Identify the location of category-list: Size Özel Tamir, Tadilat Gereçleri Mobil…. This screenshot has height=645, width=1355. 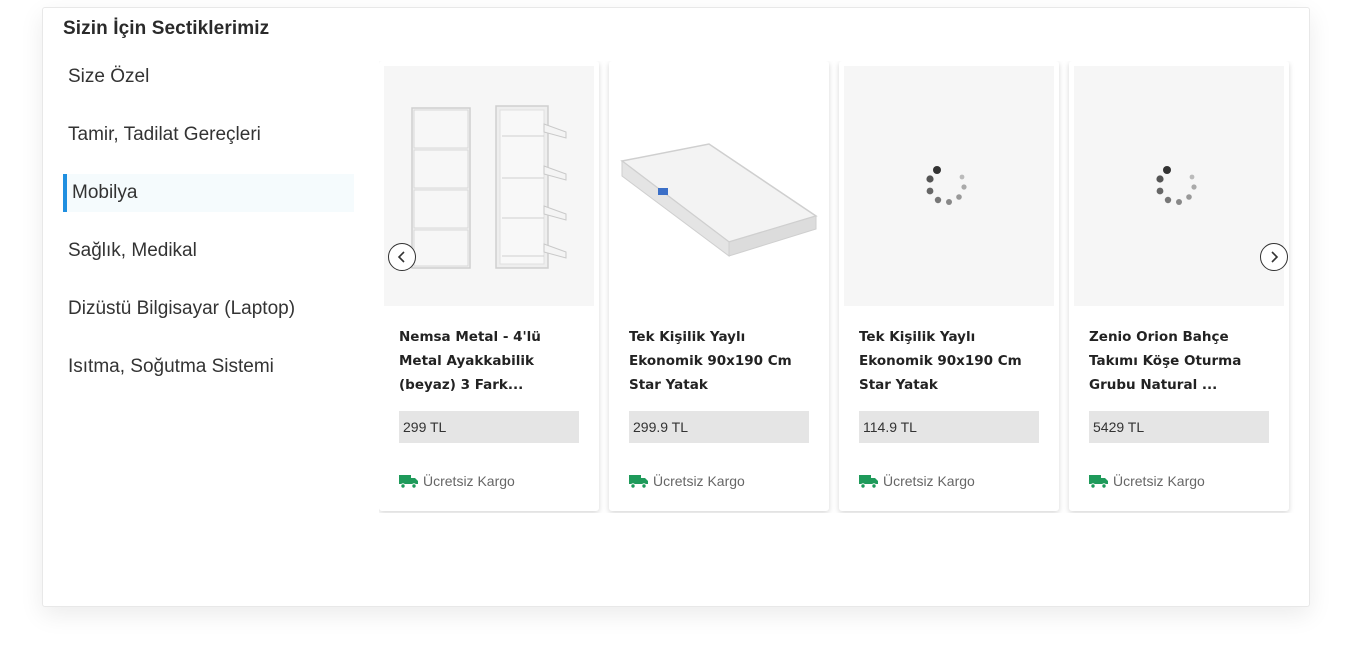
(208, 232).